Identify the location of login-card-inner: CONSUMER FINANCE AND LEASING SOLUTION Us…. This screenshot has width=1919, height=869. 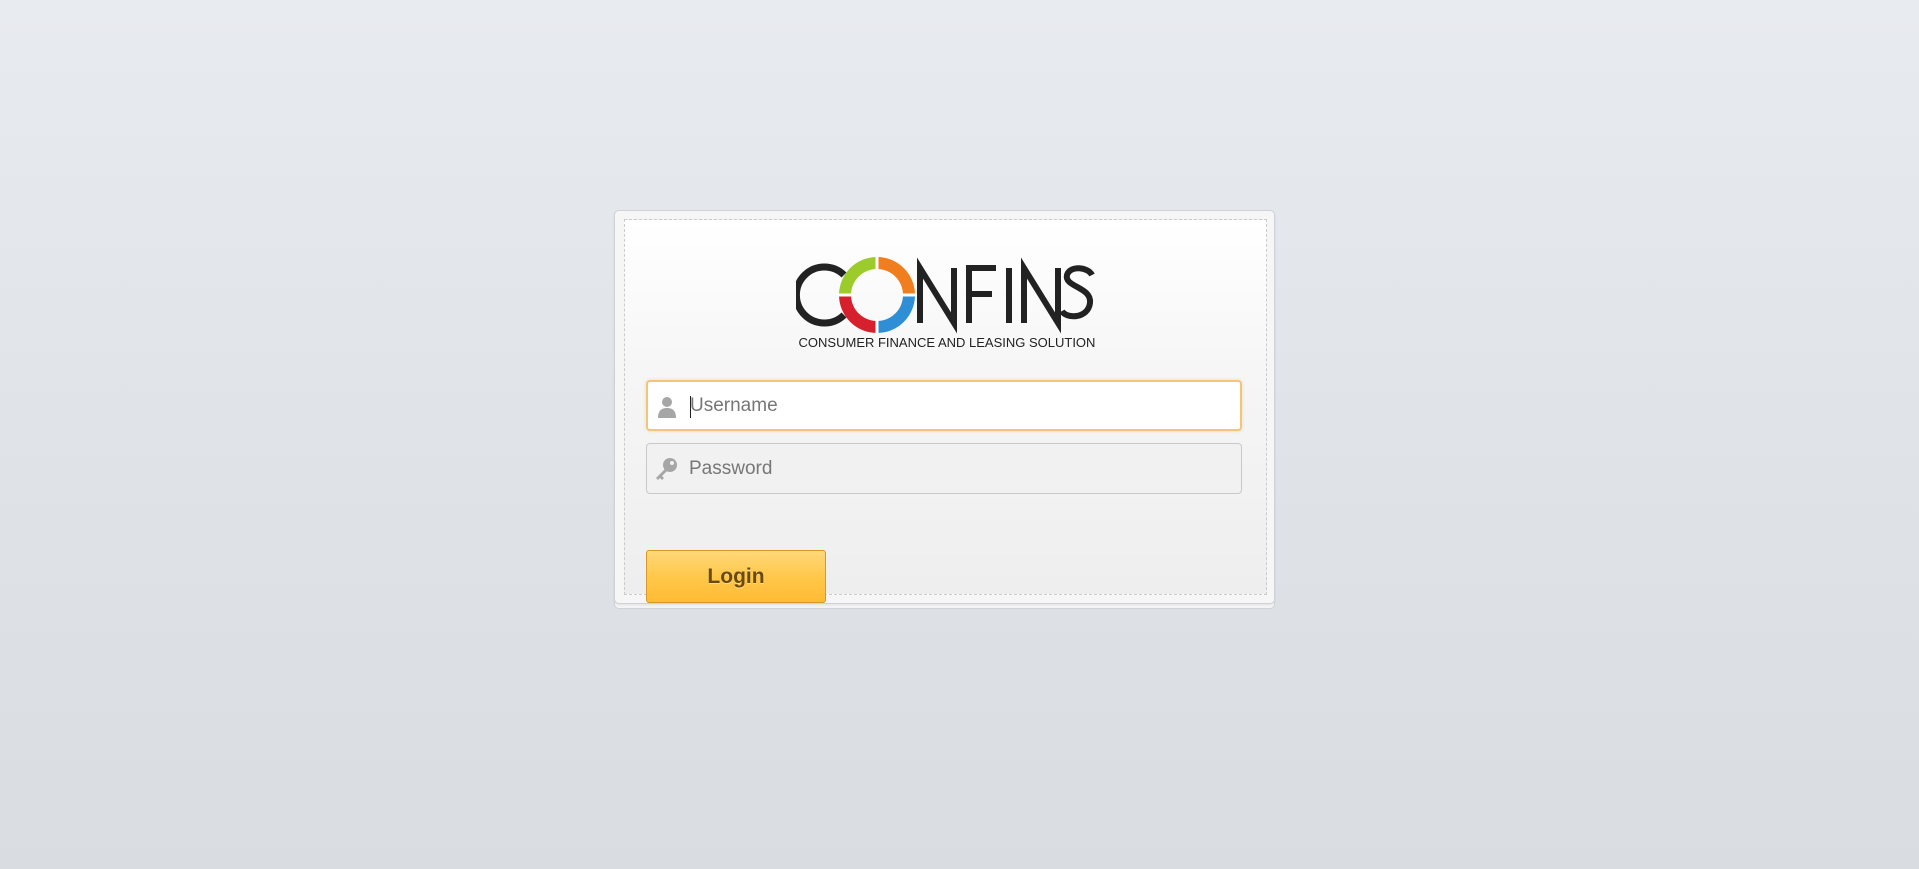
(945, 411).